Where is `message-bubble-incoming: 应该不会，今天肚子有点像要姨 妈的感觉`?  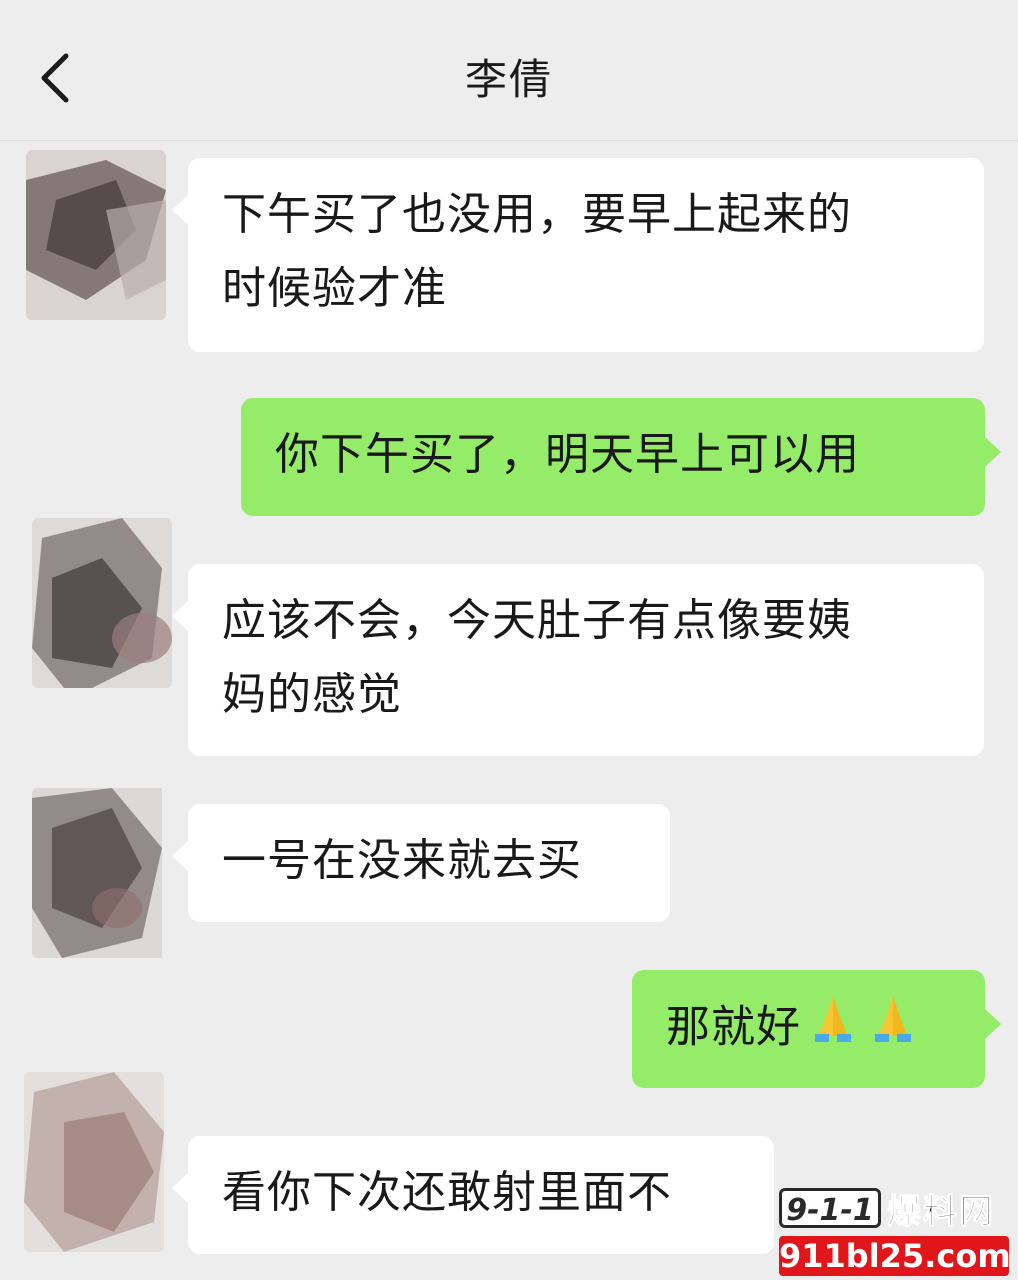 message-bubble-incoming: 应该不会，今天肚子有点像要姨 妈的感觉 is located at coordinates (578, 660).